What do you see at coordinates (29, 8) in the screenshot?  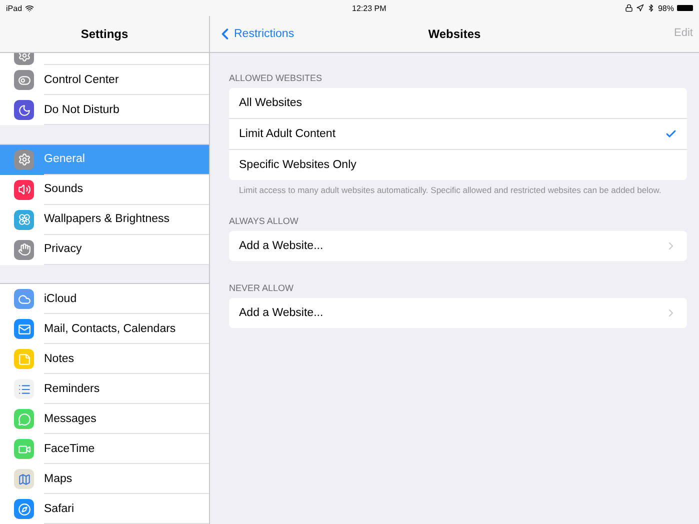 I see `wifi-icon` at bounding box center [29, 8].